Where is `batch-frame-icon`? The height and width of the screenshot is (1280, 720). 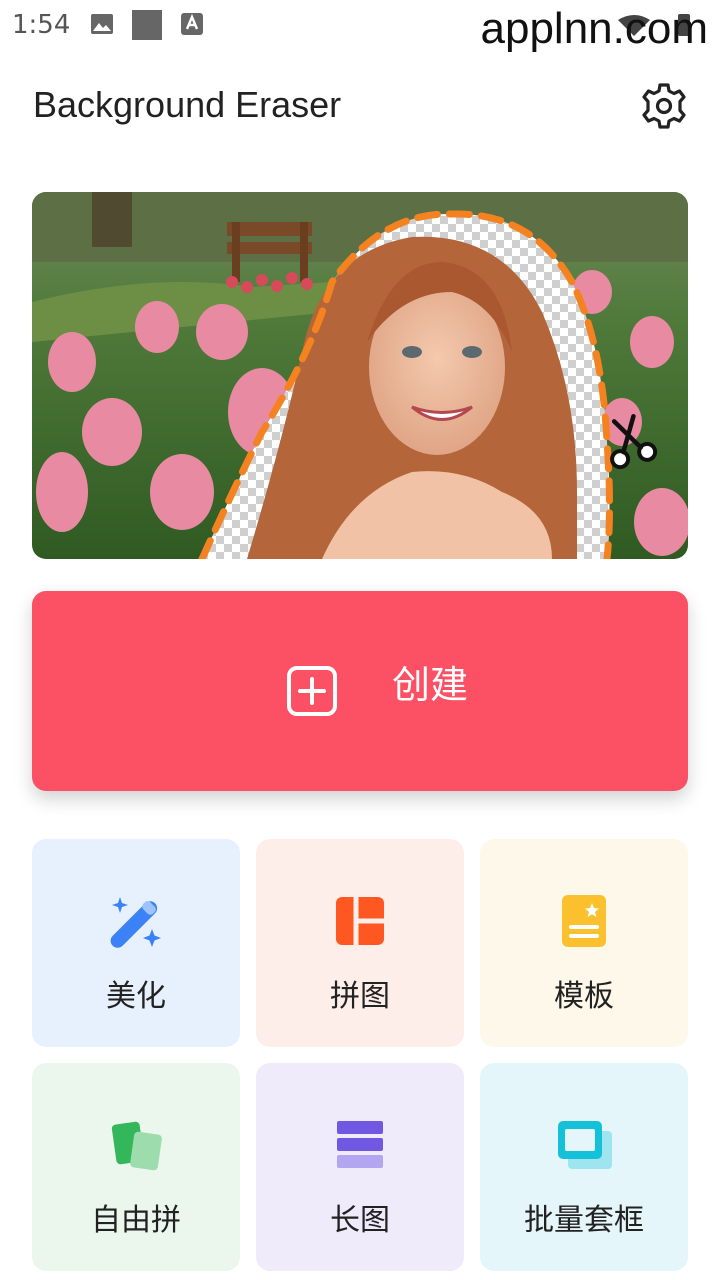 batch-frame-icon is located at coordinates (585, 1145).